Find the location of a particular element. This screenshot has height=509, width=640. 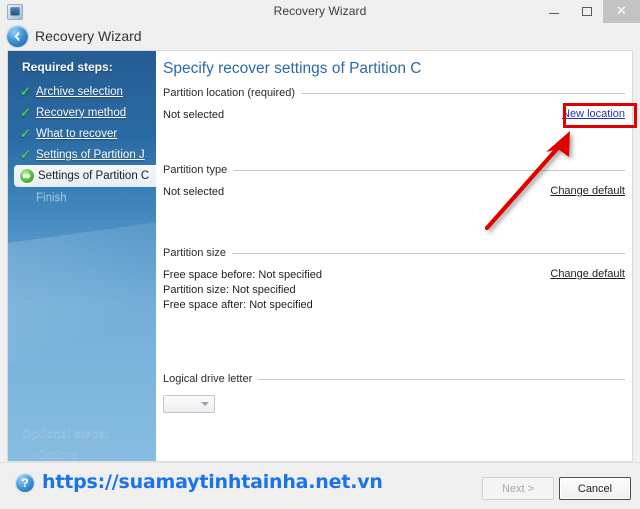

sidebar-optional-section: Optional steps: Options is located at coordinates (87, 443).